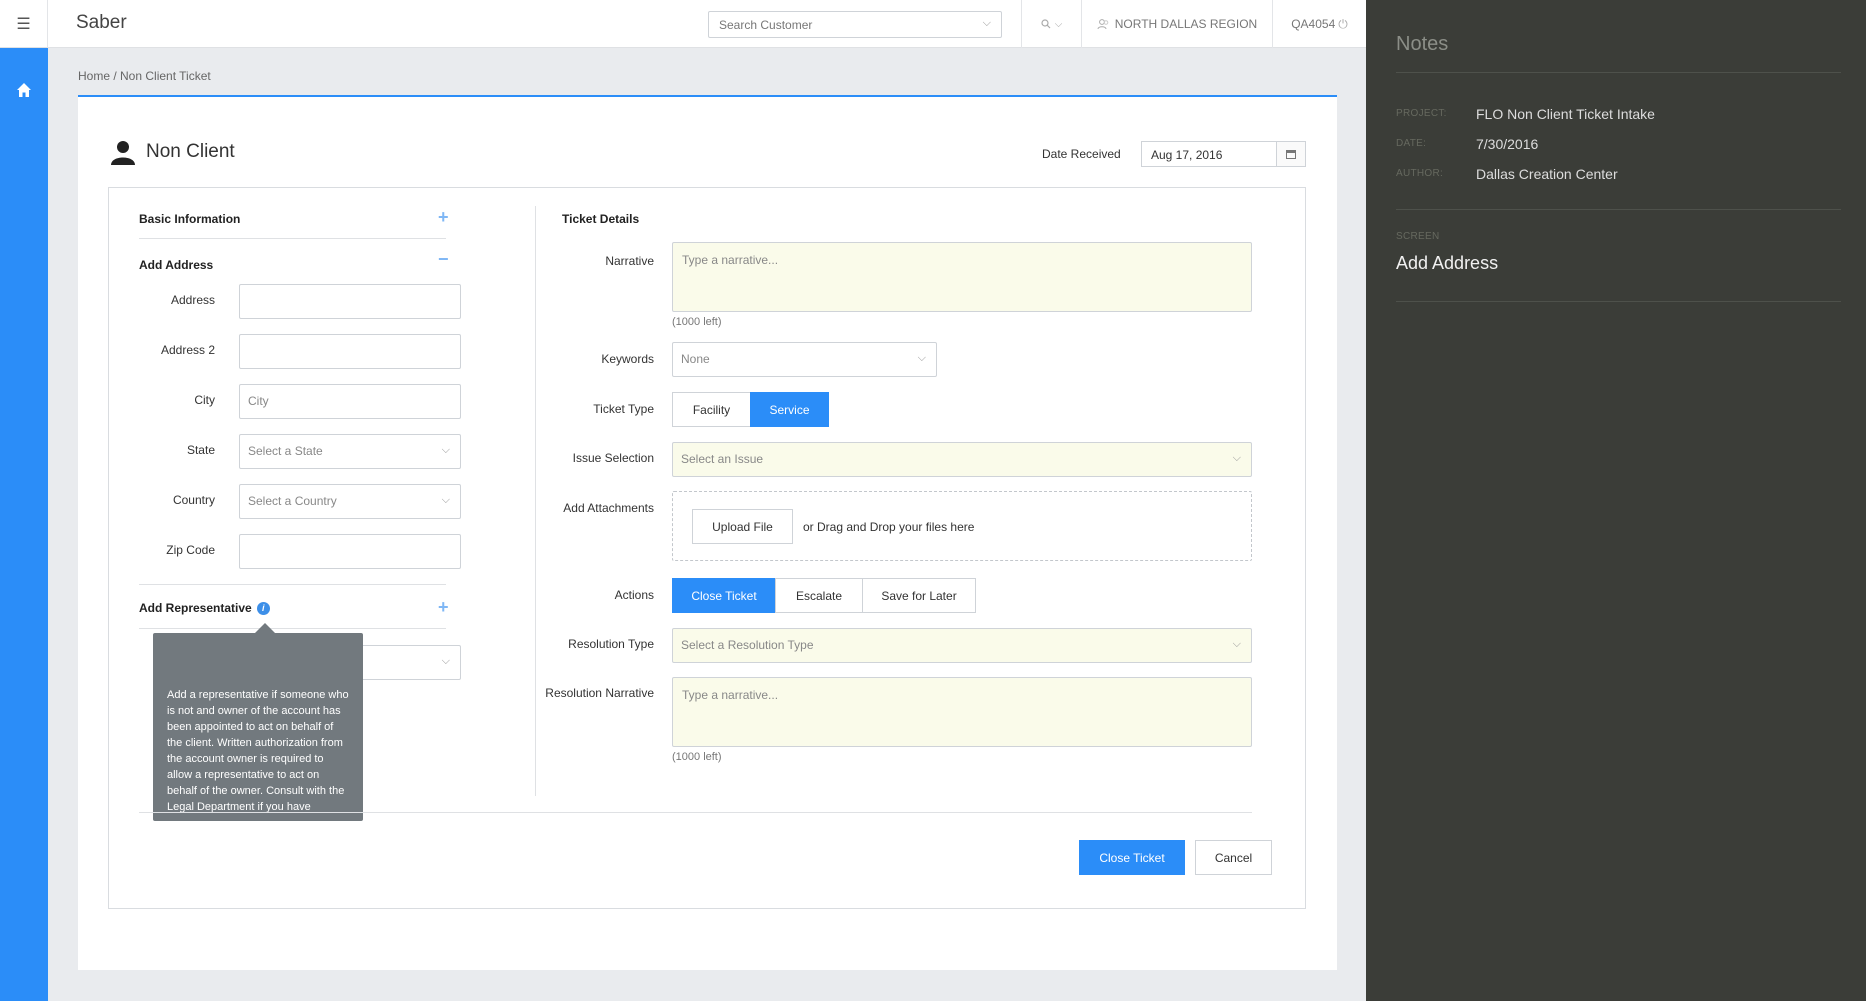 This screenshot has width=1866, height=1001. Describe the element at coordinates (176, 265) in the screenshot. I see `add-address-title: Add Address` at that location.